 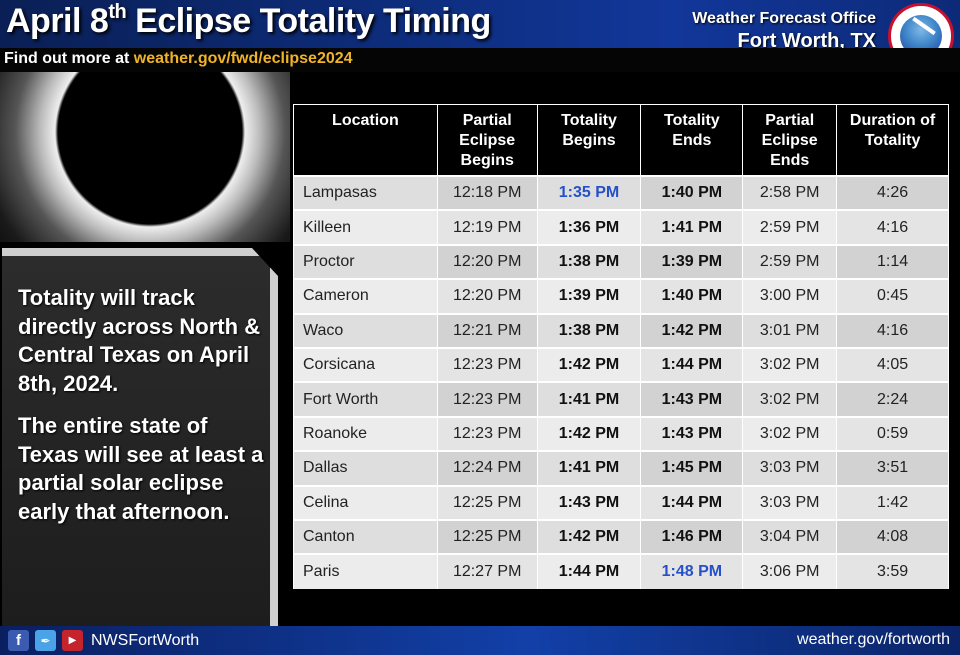 I want to click on title-part: April 8, so click(x=57, y=21).